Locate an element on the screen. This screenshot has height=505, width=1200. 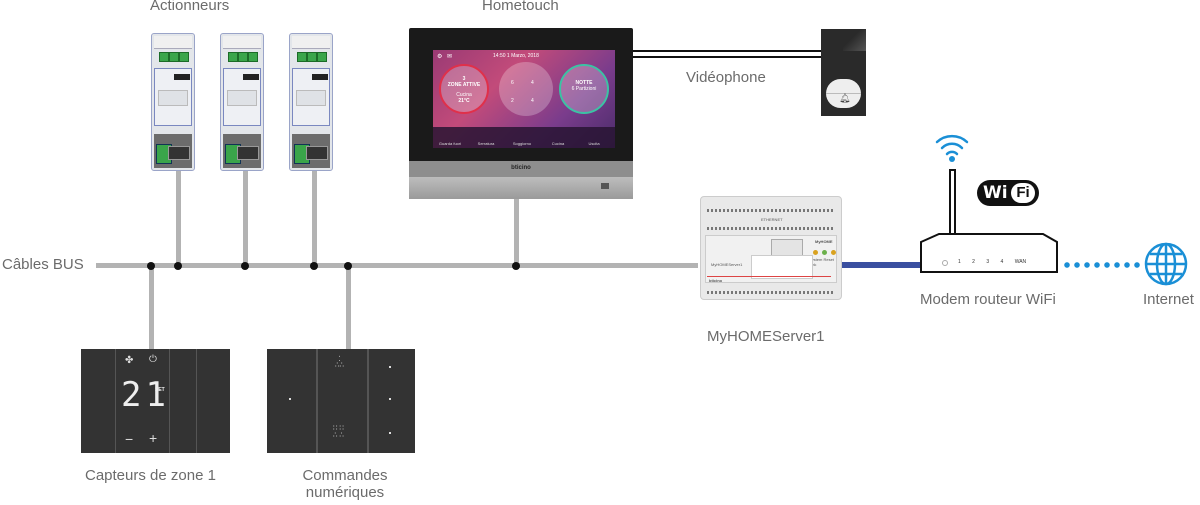
plugs-count: 2 is located at coordinates (512, 101).